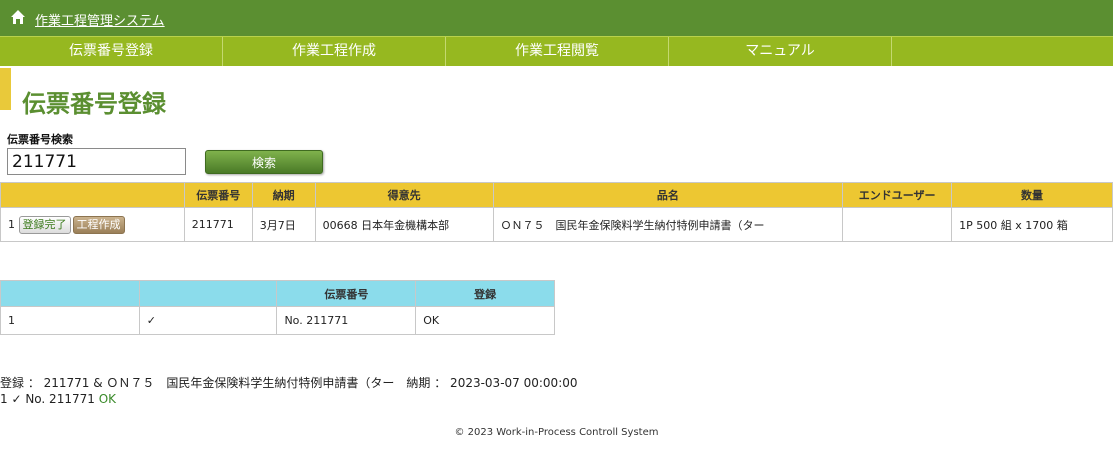 The width and height of the screenshot is (1113, 455). Describe the element at coordinates (208, 293) in the screenshot. I see `column-header-check` at that location.